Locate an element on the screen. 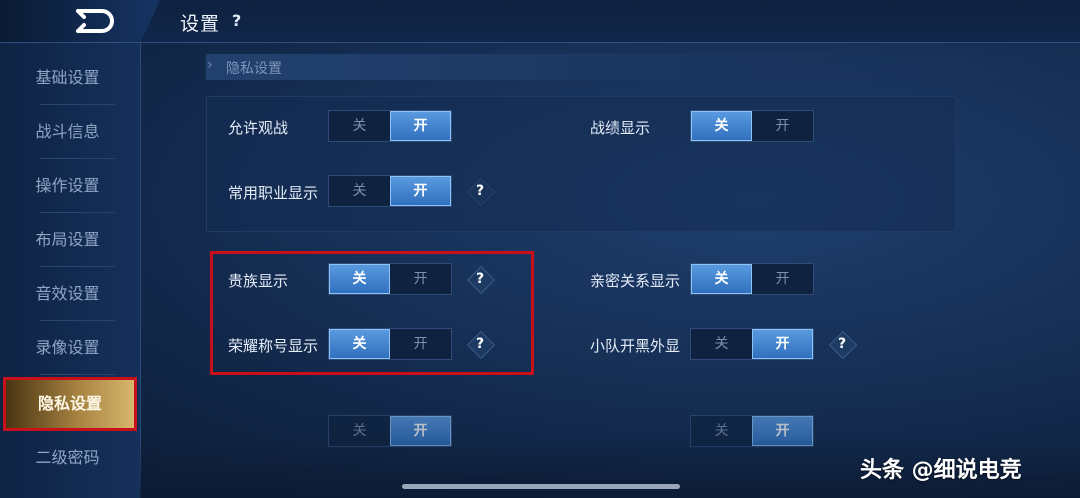 This screenshot has height=498, width=1080. back-button-area is located at coordinates (80, 21).